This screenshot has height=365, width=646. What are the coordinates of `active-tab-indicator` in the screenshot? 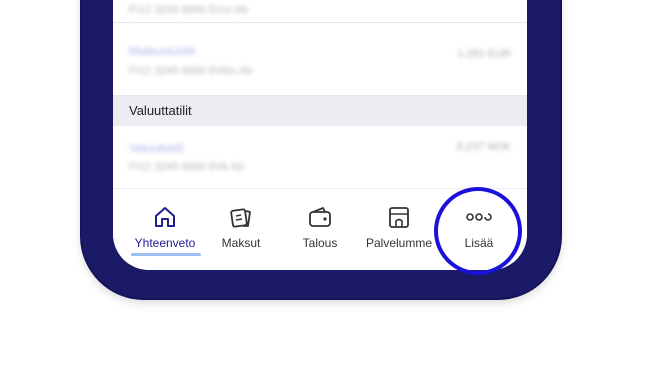 It's located at (166, 254).